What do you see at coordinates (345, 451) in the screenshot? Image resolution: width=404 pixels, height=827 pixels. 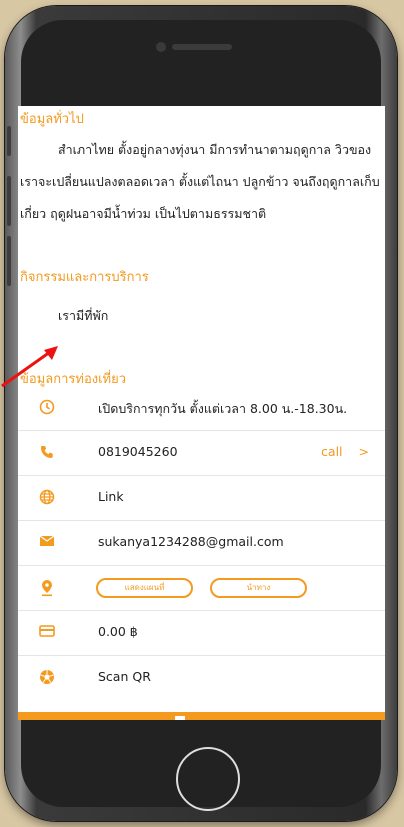 I see `call-link: call >` at bounding box center [345, 451].